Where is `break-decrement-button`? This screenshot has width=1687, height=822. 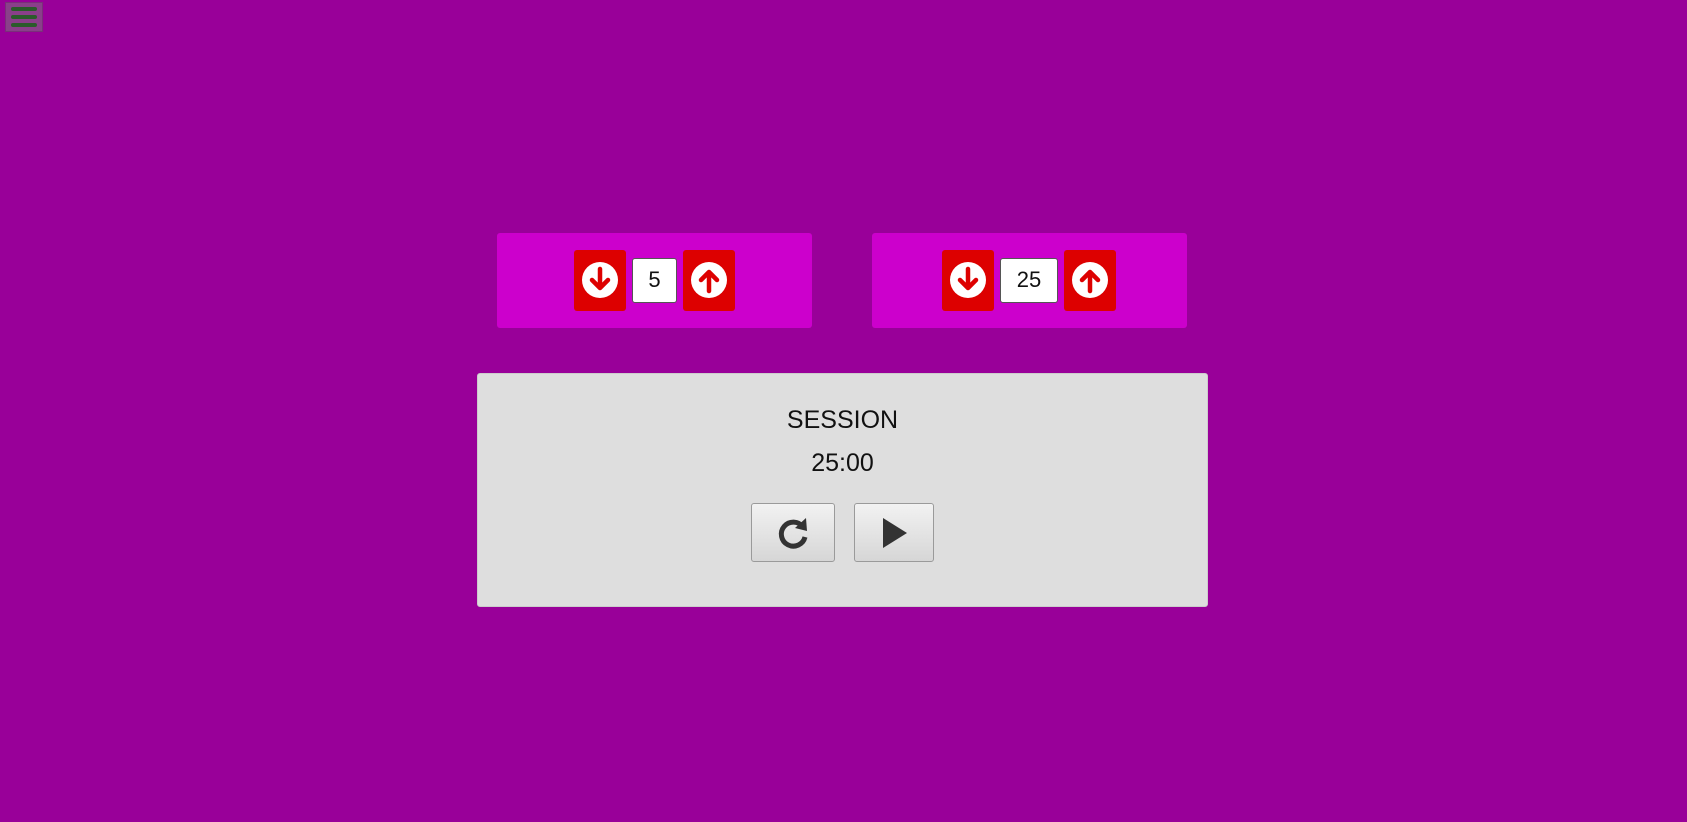
break-decrement-button is located at coordinates (600, 280).